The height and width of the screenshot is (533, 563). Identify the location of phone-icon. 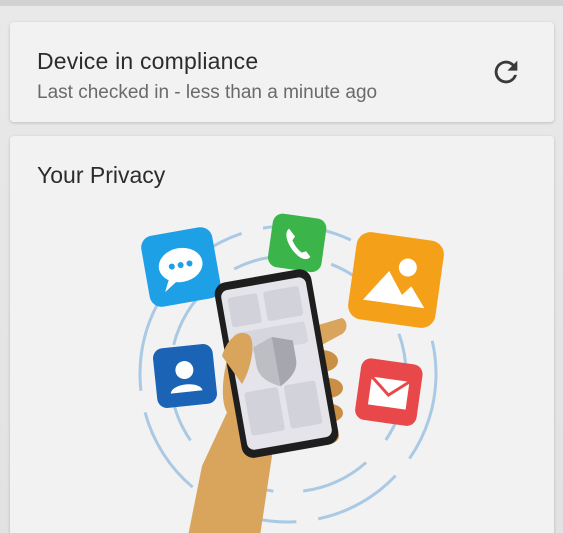
(297, 243).